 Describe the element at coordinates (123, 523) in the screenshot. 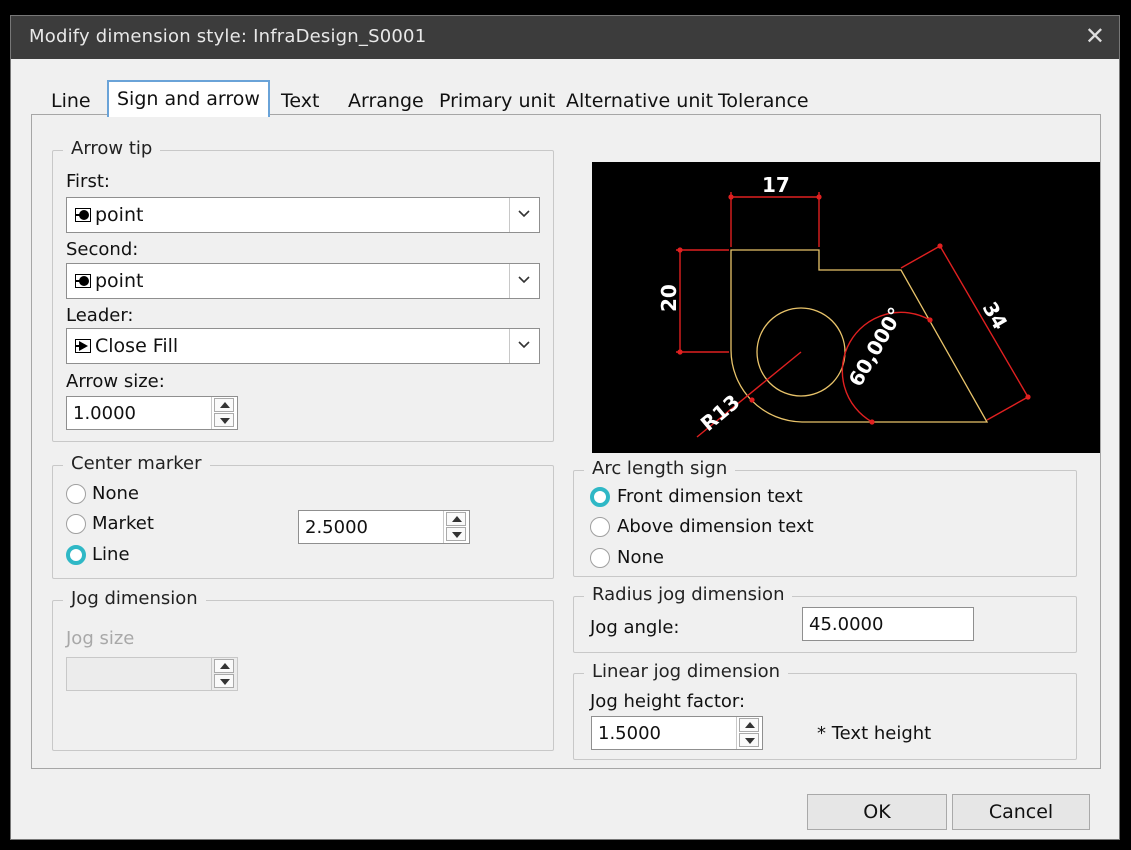

I see `center-market-label: Market` at that location.